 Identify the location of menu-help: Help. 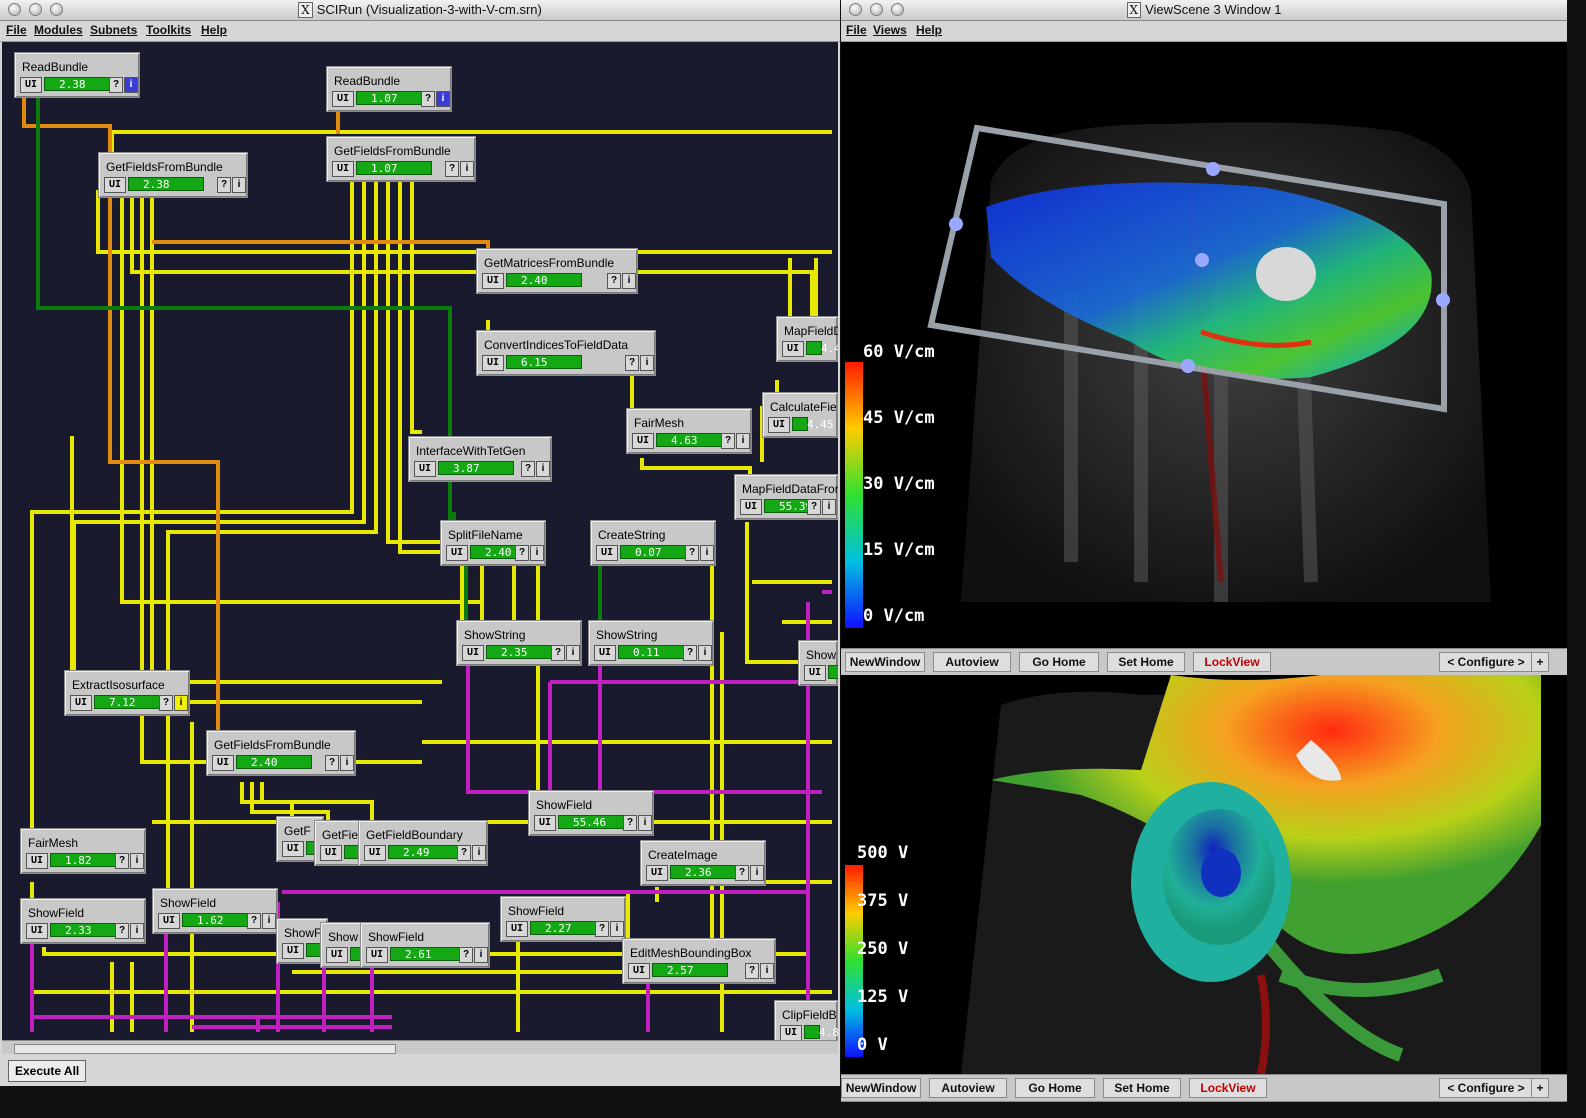
(929, 30).